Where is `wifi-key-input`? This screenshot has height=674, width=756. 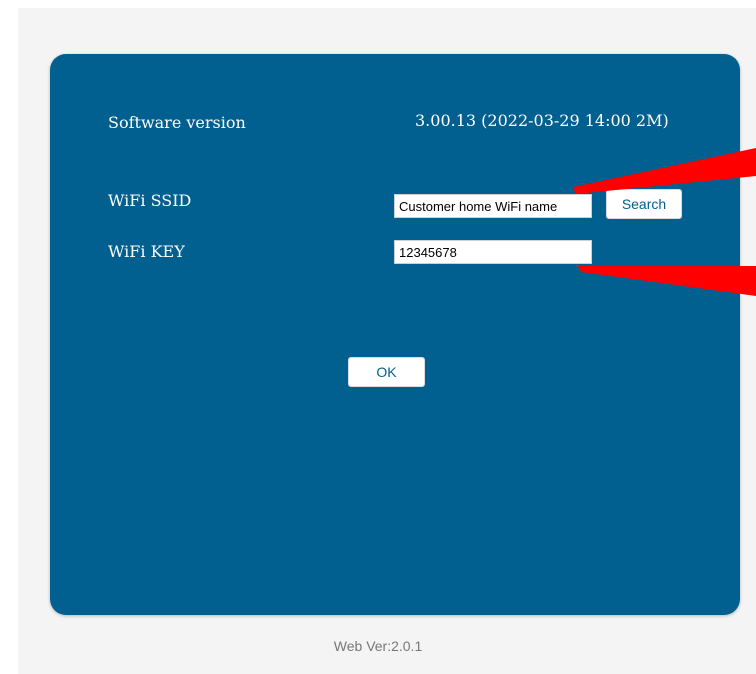 wifi-key-input is located at coordinates (493, 252).